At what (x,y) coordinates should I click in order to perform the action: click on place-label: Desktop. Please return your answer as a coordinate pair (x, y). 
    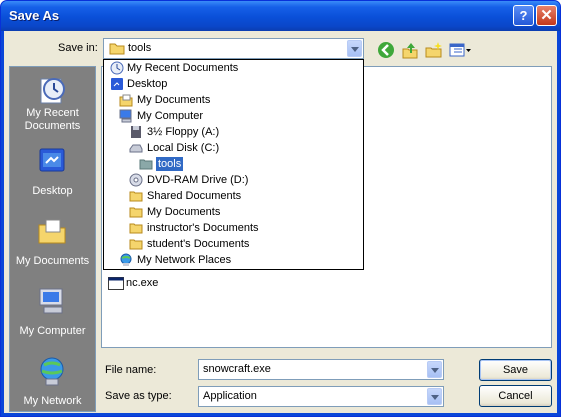
    Looking at the image, I should click on (52, 191).